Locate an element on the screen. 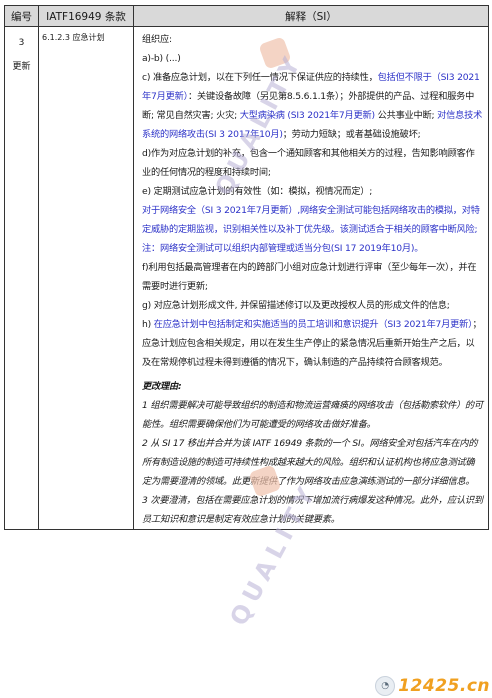  header-clause: IATF16949 条款 is located at coordinates (86, 16).